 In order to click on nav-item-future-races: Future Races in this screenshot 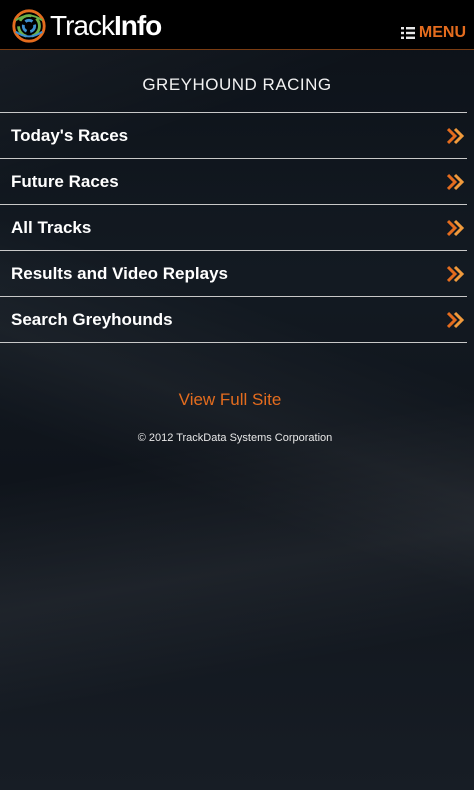, I will do `click(233, 182)`.